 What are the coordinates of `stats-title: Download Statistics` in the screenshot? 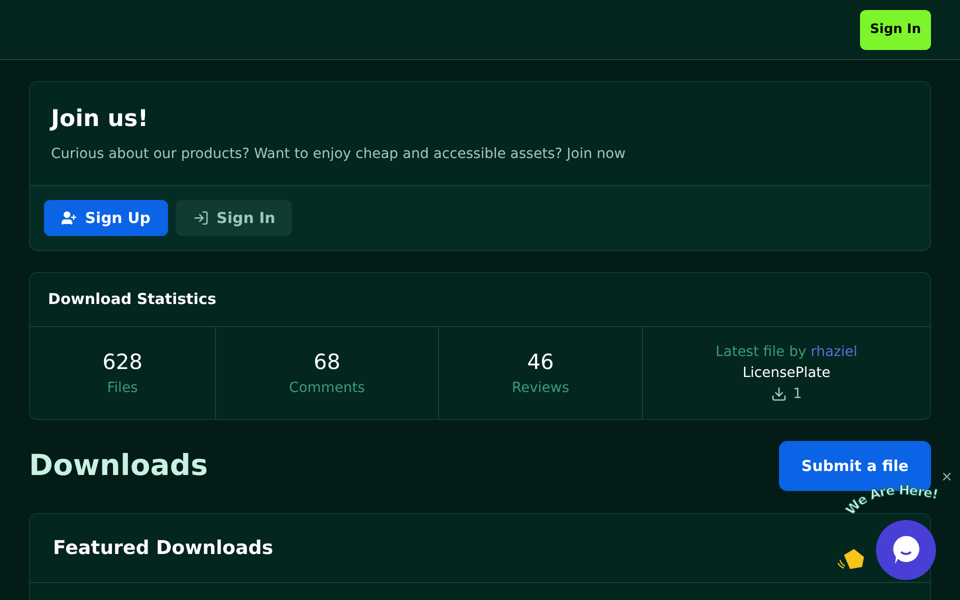 It's located at (480, 300).